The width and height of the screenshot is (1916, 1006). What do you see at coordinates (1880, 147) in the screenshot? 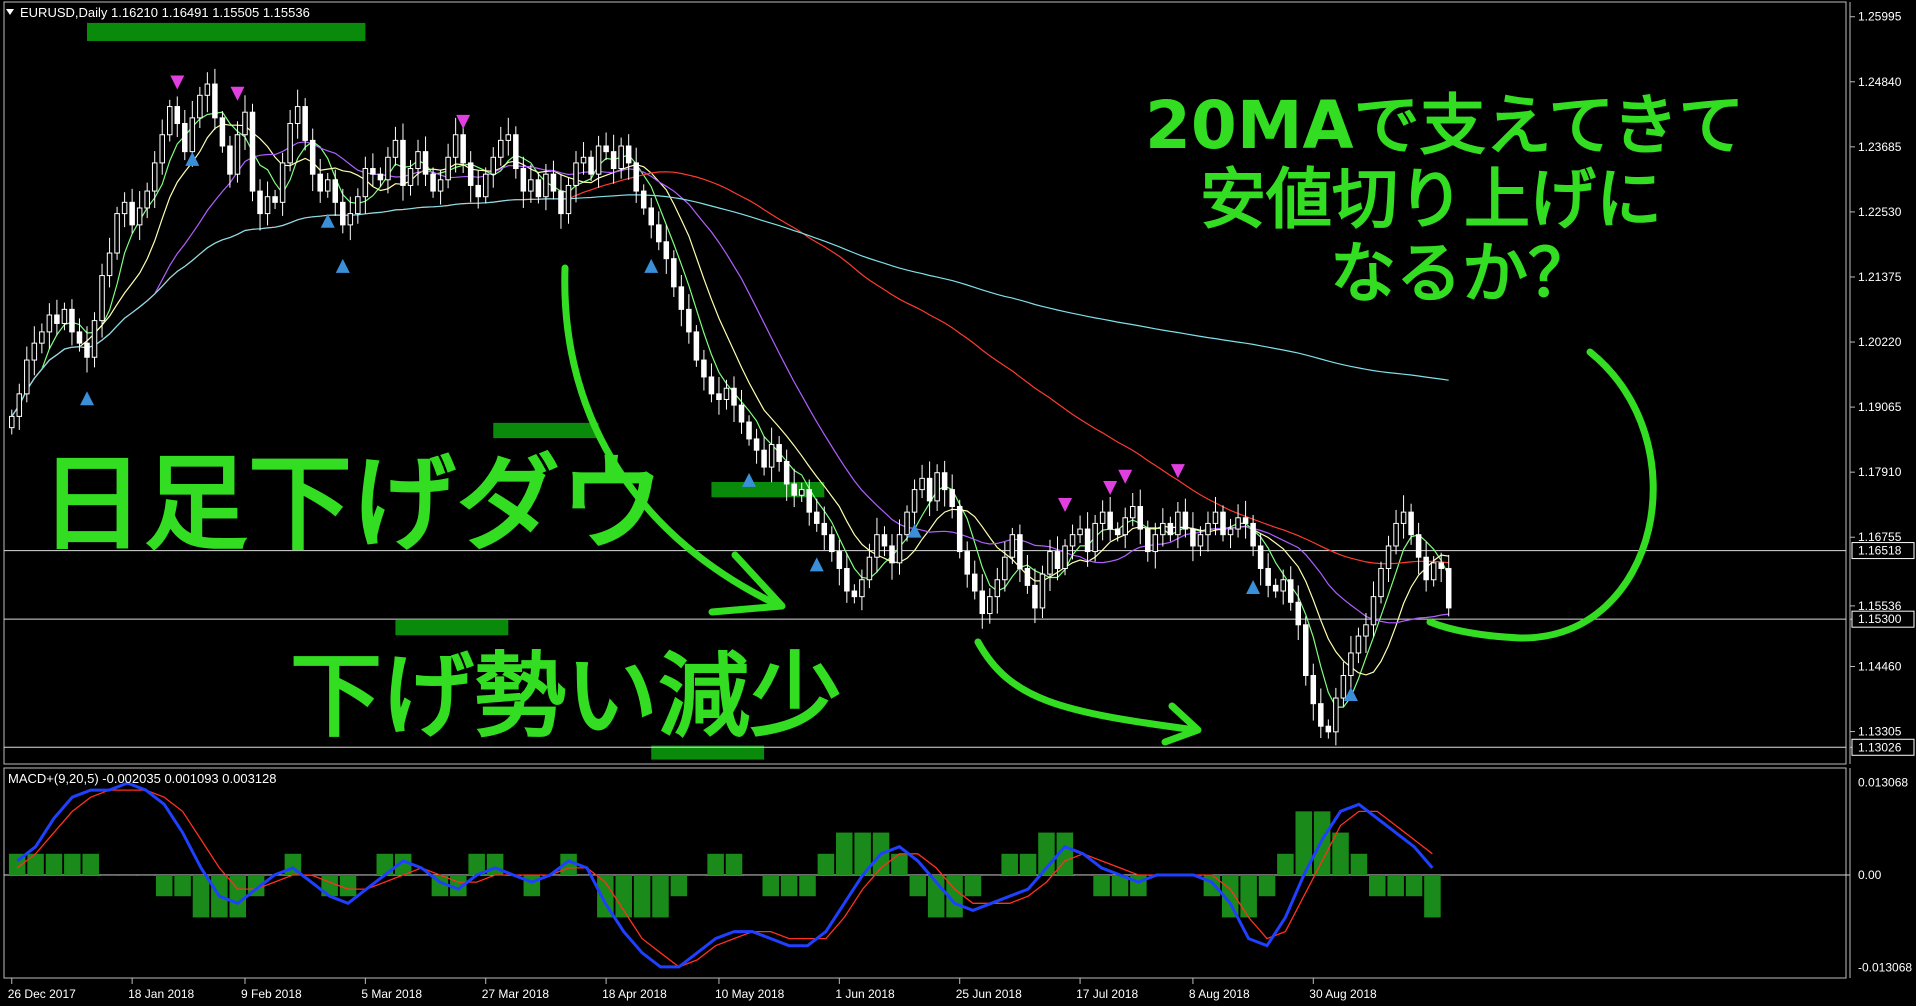
I see `price-tick-label: 1.23685` at bounding box center [1880, 147].